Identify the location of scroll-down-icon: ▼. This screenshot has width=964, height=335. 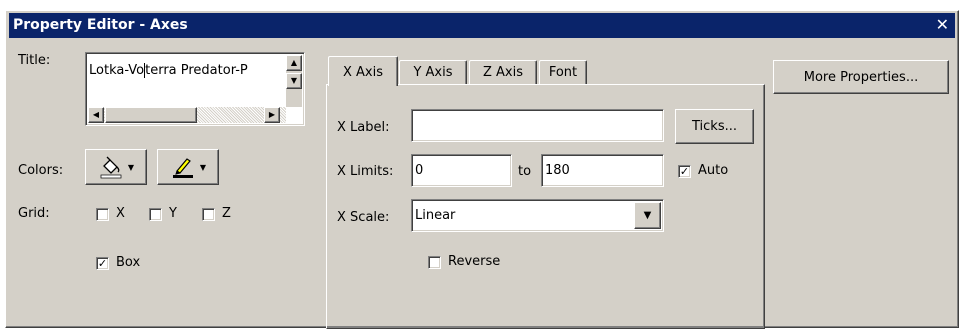
(294, 81).